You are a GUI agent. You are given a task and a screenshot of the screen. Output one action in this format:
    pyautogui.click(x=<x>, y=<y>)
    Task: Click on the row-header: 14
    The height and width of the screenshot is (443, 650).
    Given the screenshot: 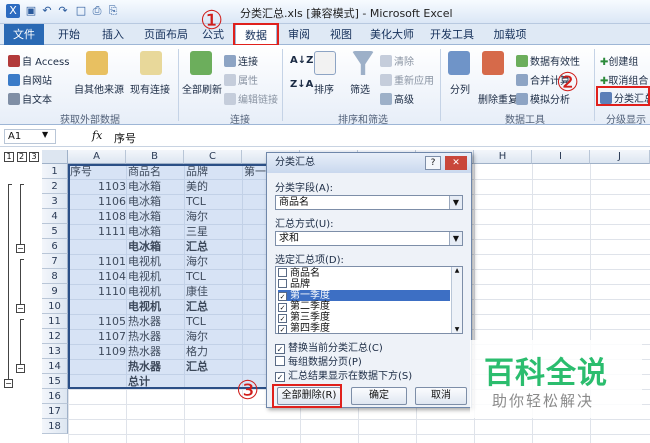 What is the action you would take?
    pyautogui.click(x=55, y=366)
    